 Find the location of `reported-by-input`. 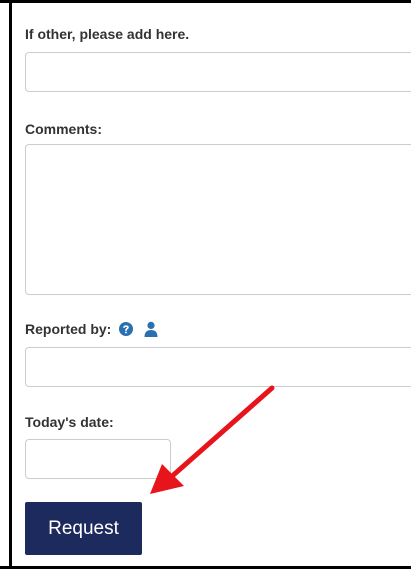

reported-by-input is located at coordinates (218, 367).